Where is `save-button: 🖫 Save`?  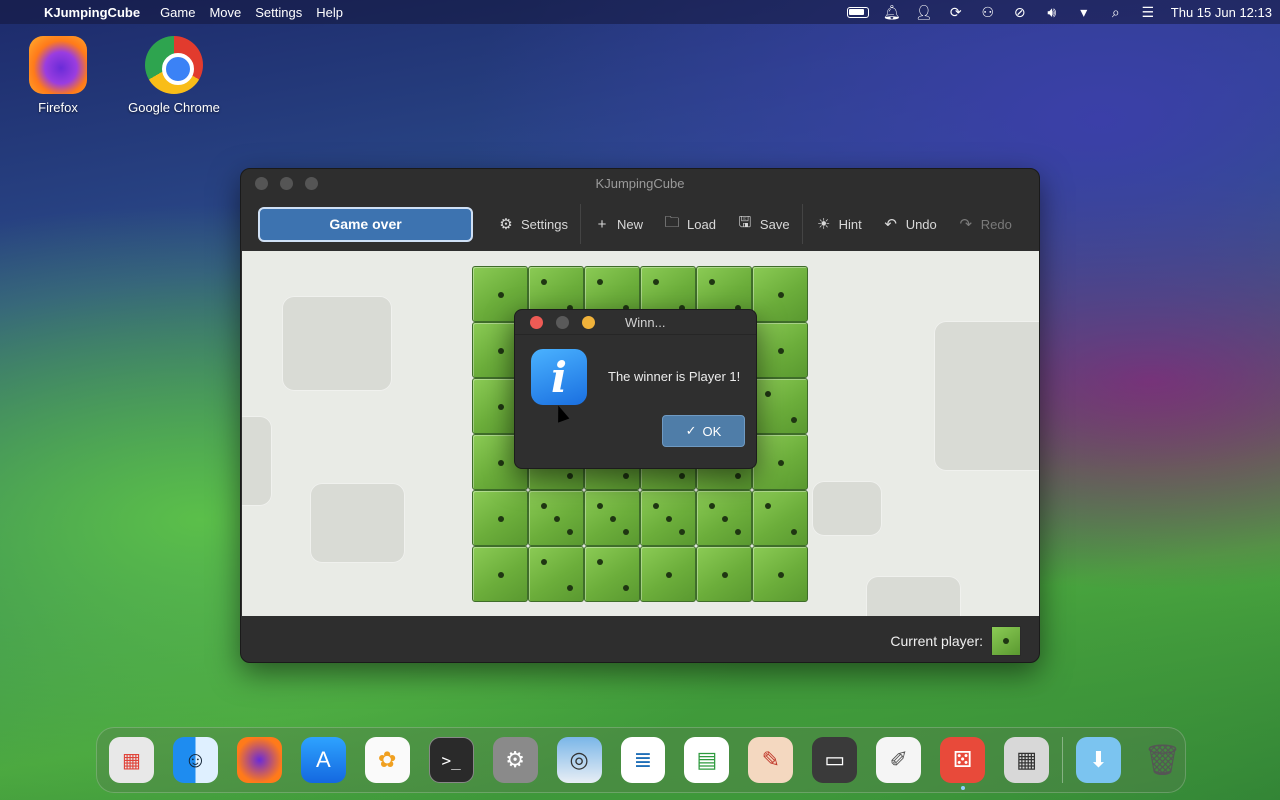 save-button: 🖫 Save is located at coordinates (763, 224).